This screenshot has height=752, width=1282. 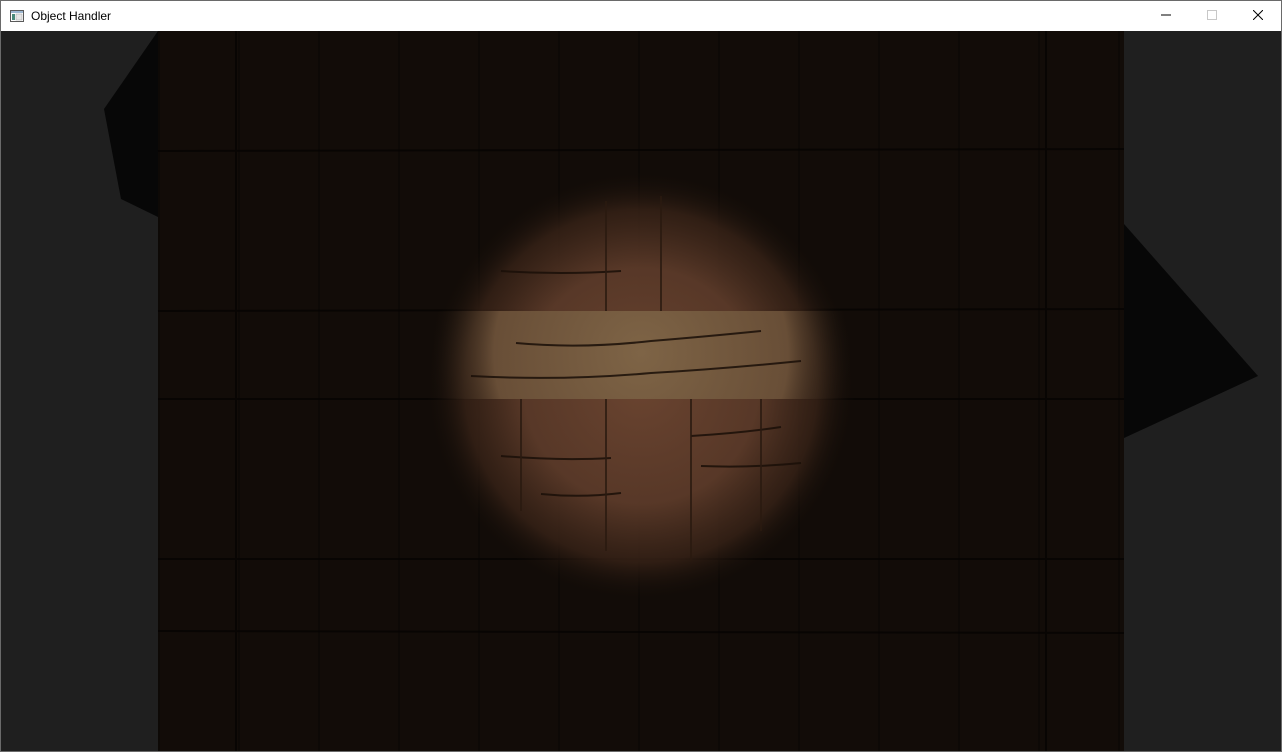 I want to click on app-window-icon, so click(x=17, y=16).